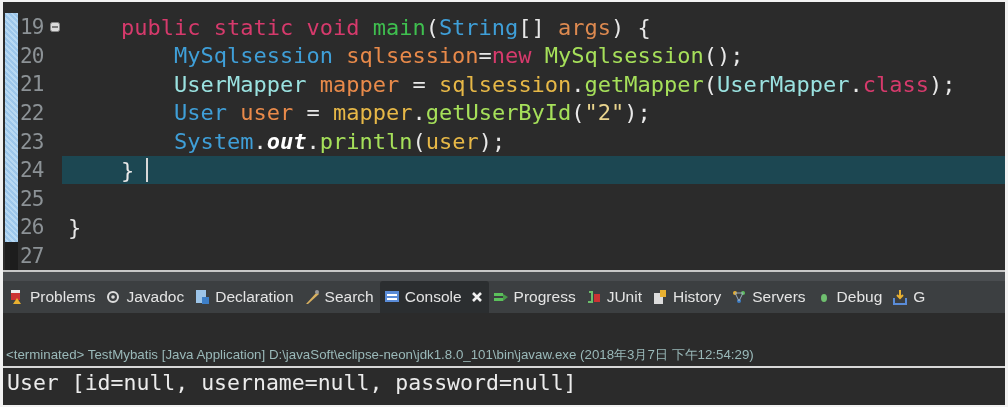 The height and width of the screenshot is (407, 1008). What do you see at coordinates (32, 198) in the screenshot?
I see `line-number: 25` at bounding box center [32, 198].